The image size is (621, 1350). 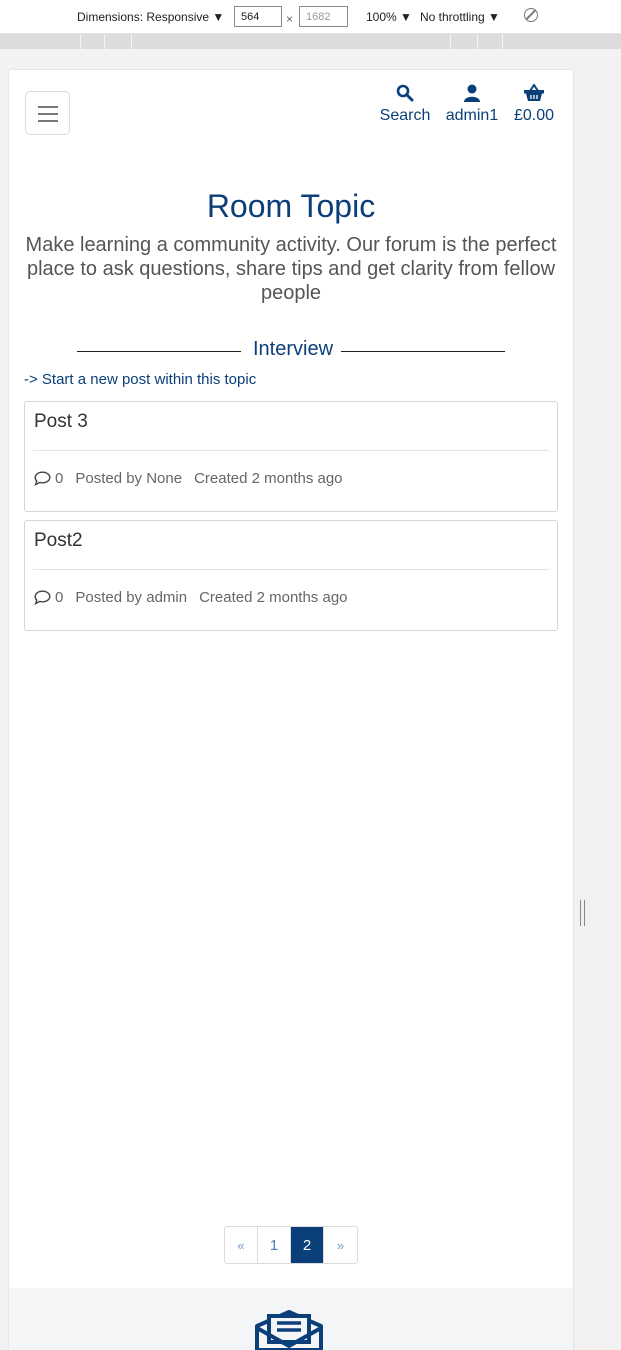 What do you see at coordinates (241, 1245) in the screenshot?
I see `pagination-prev: «` at bounding box center [241, 1245].